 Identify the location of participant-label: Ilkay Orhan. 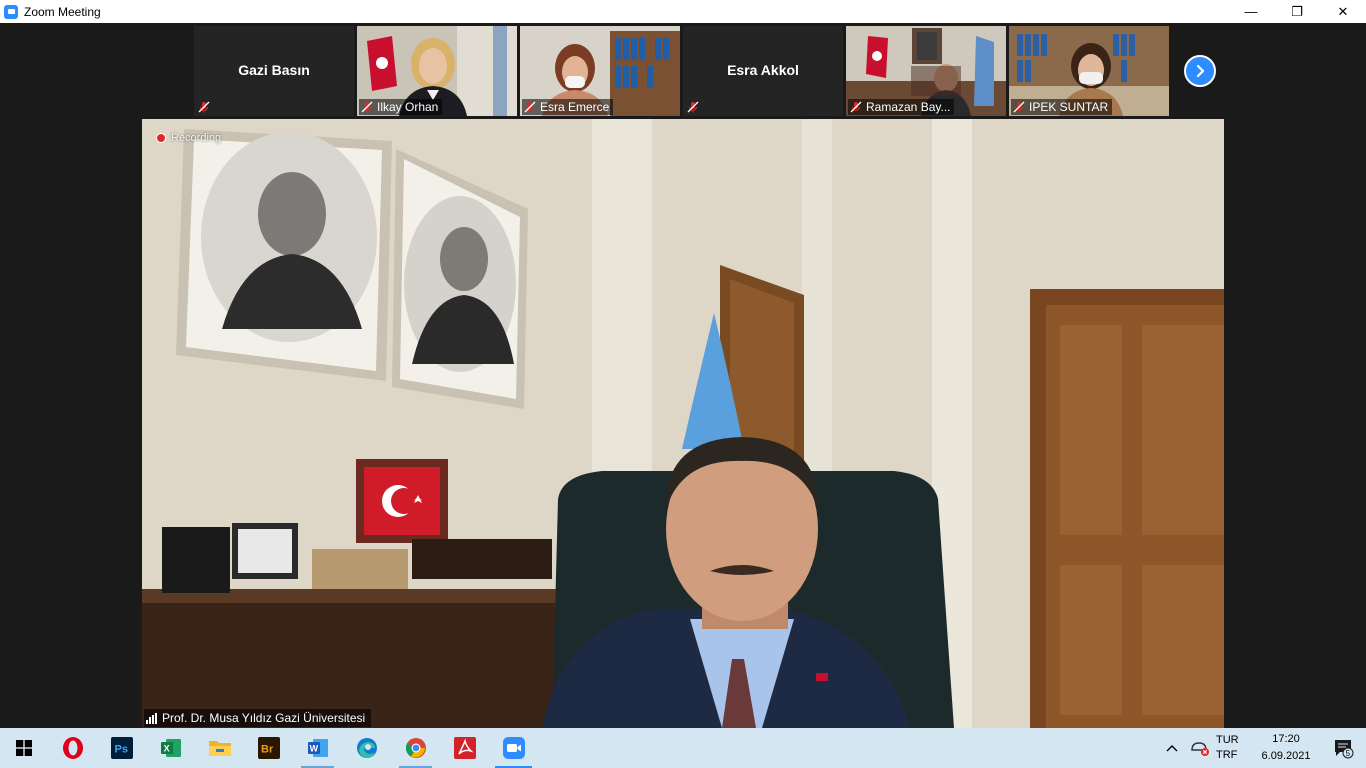
(401, 107).